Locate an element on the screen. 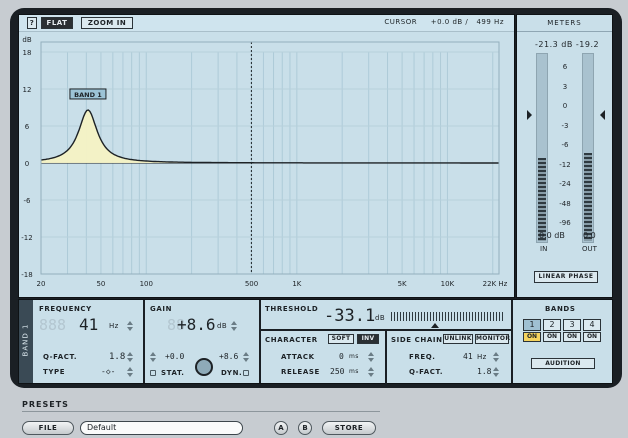 The image size is (628, 438). sc-q-label: Q-FACT. is located at coordinates (426, 372).